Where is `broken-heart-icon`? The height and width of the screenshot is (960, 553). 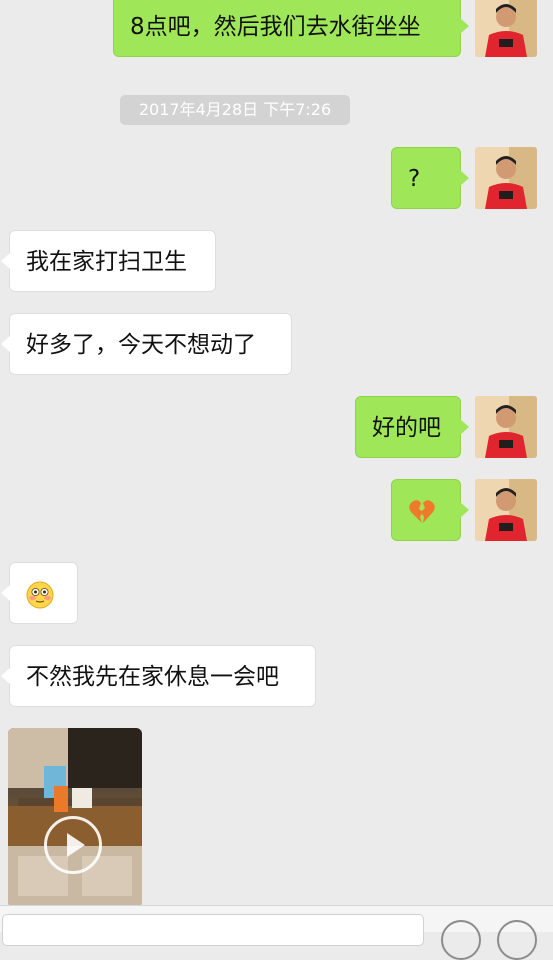 broken-heart-icon is located at coordinates (422, 511).